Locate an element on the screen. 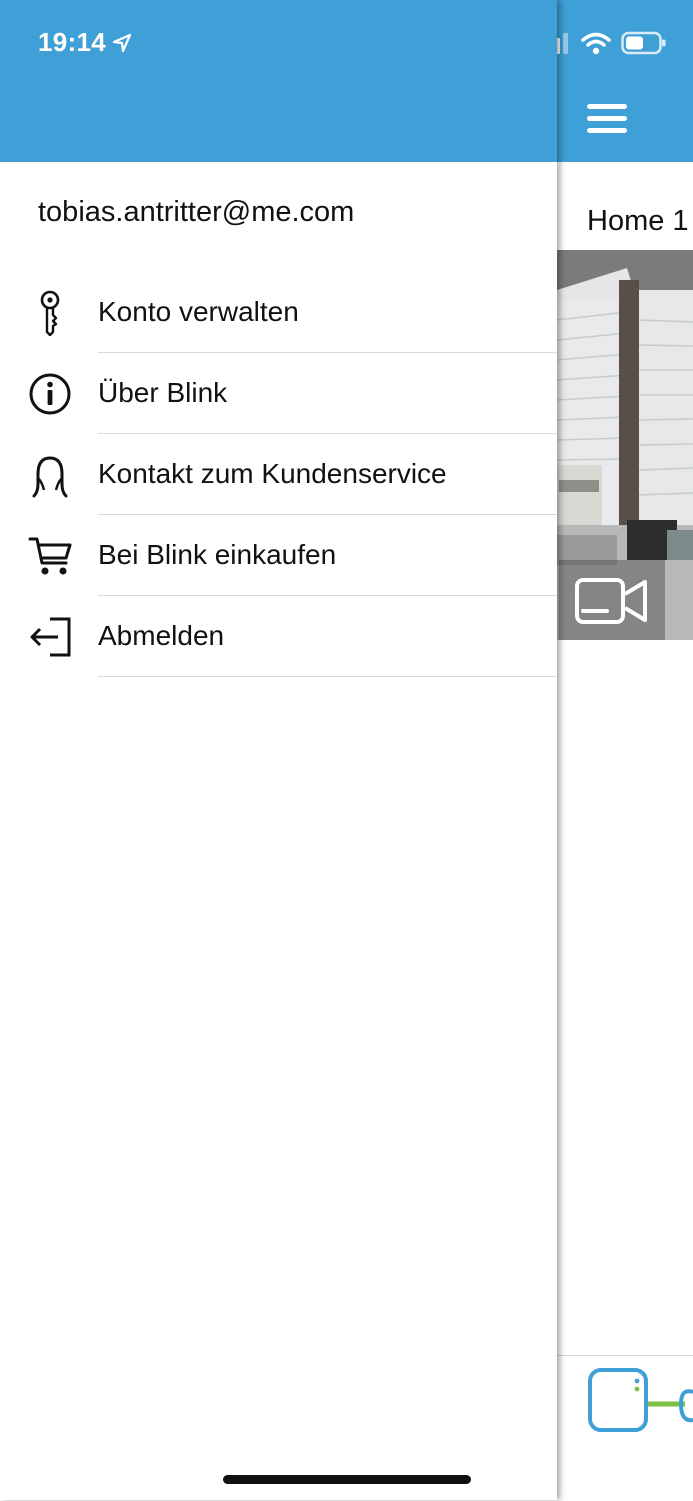 This screenshot has width=693, height=1501. menu-item-abmelden: Abmelden is located at coordinates (278, 636).